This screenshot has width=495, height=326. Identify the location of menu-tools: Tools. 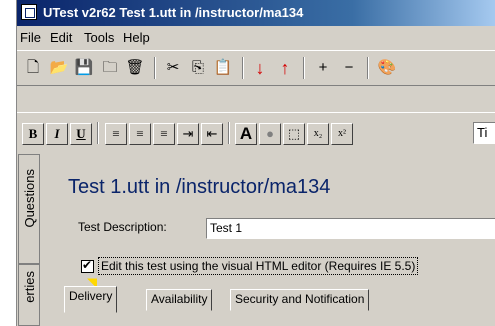
(99, 37).